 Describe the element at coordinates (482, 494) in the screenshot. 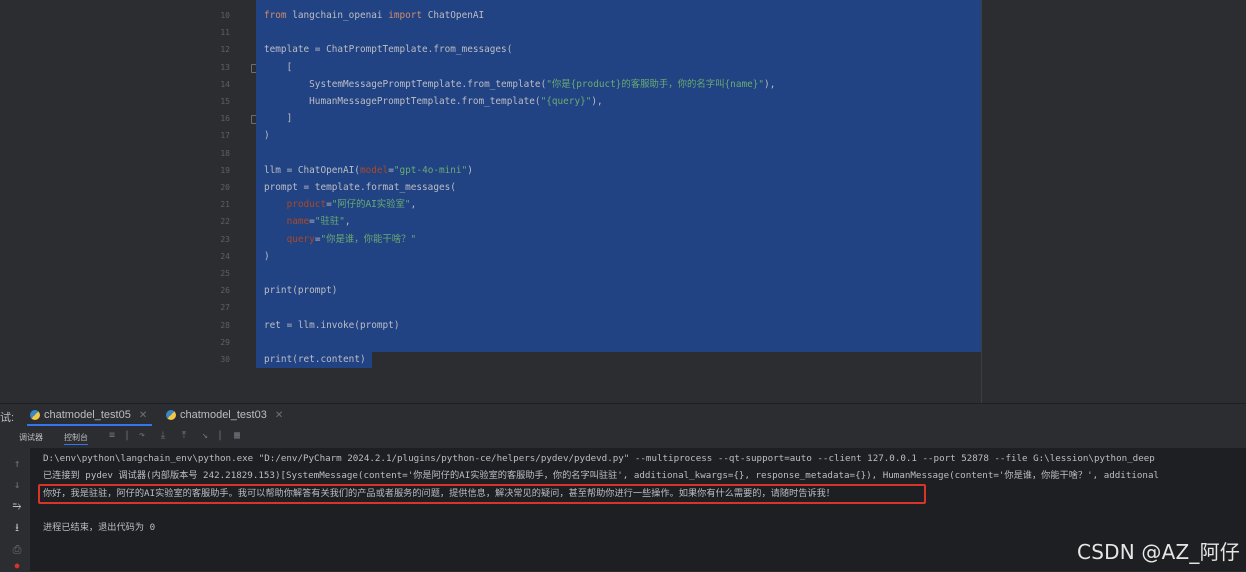

I see `highlight-box` at that location.